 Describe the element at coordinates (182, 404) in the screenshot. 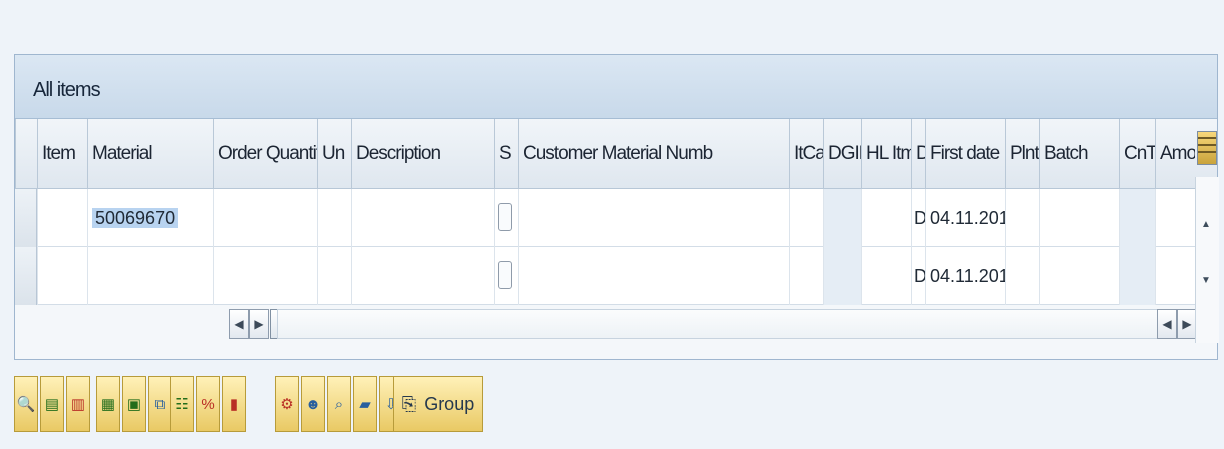

I see `configure-icon: ☷` at that location.